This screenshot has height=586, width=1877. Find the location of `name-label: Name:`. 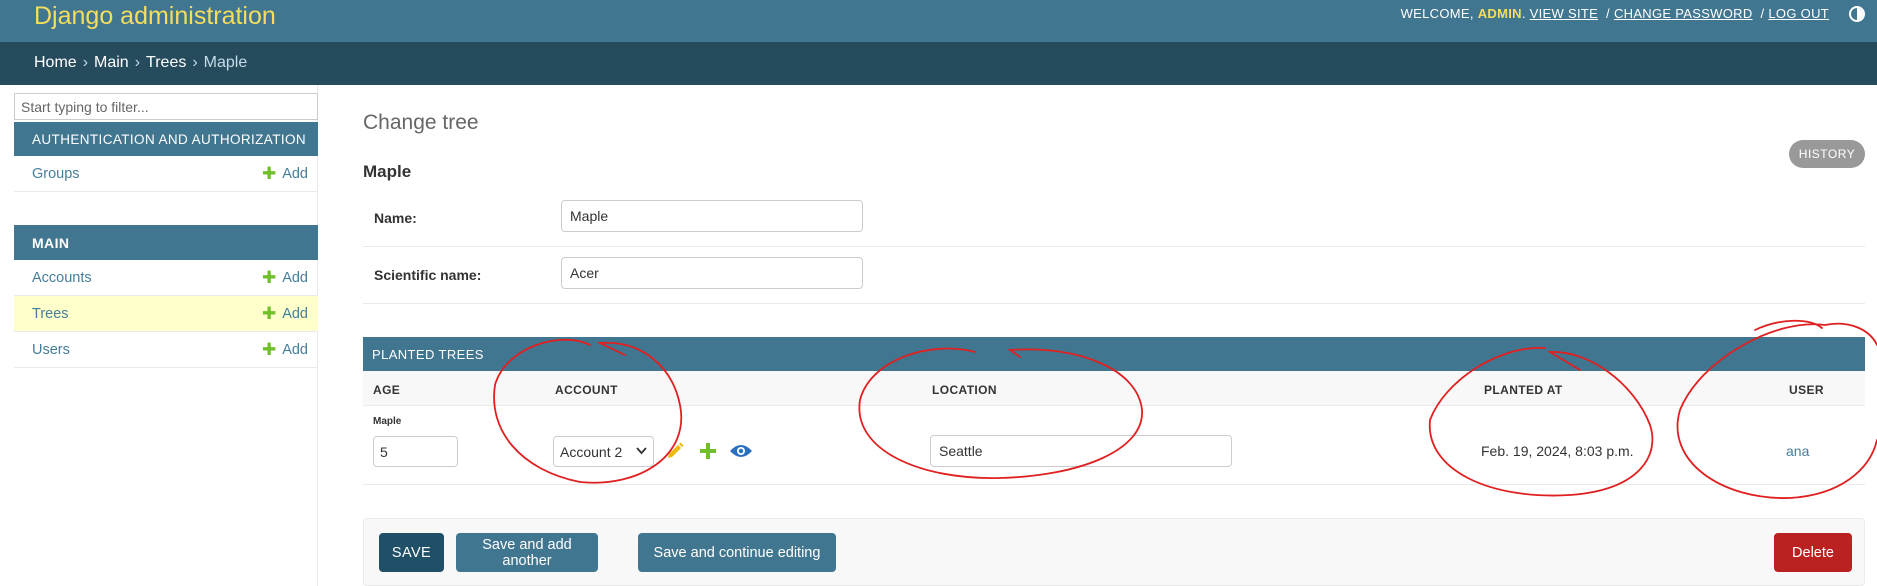

name-label: Name: is located at coordinates (395, 218).